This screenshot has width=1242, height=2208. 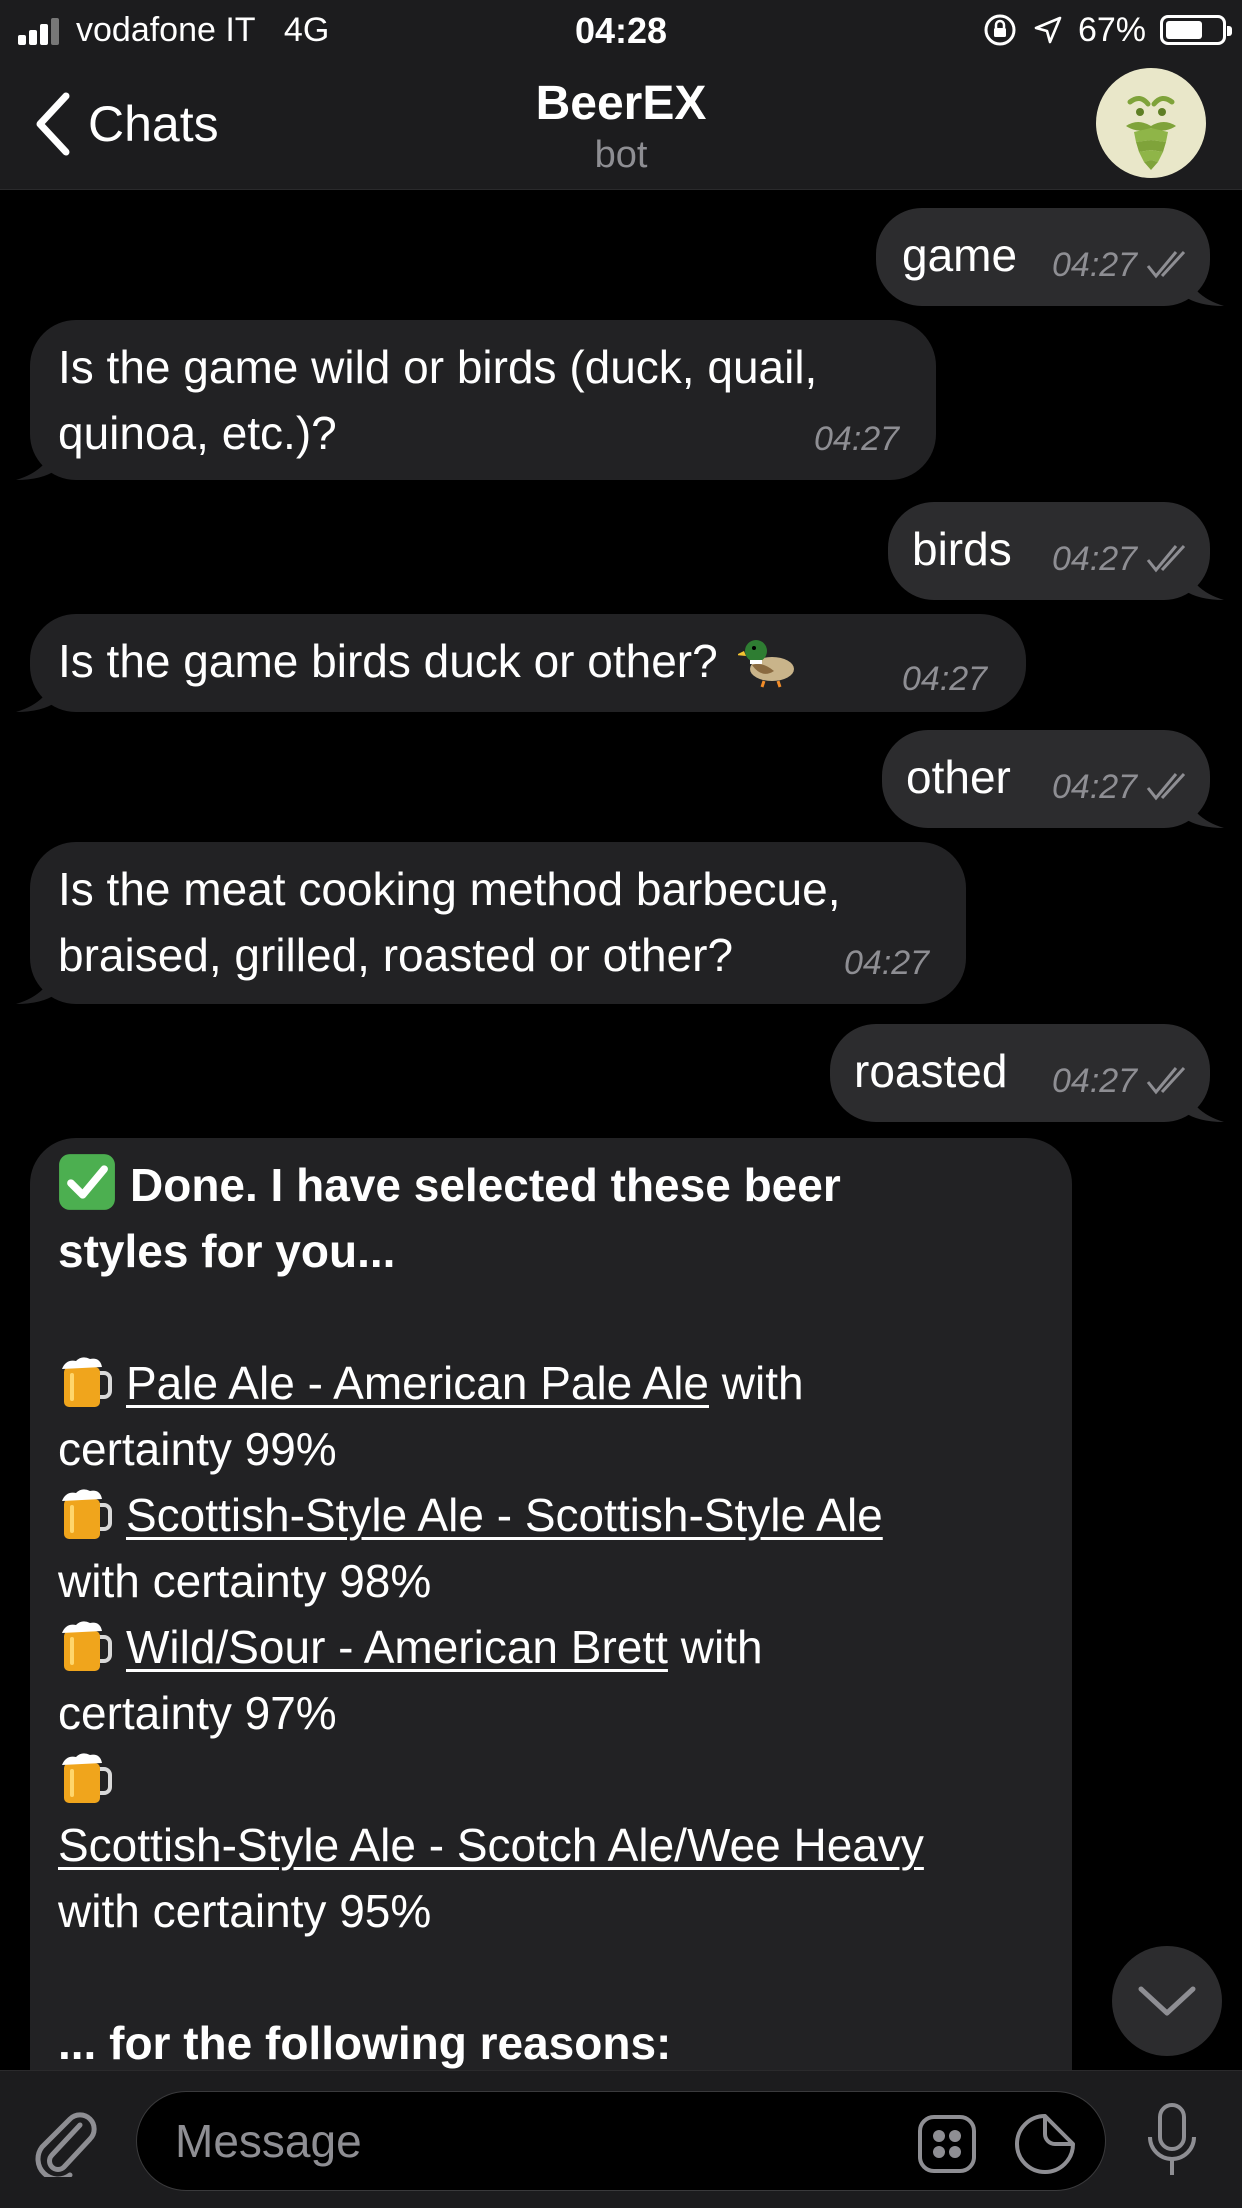 I want to click on duck-emoji, so click(x=765, y=664).